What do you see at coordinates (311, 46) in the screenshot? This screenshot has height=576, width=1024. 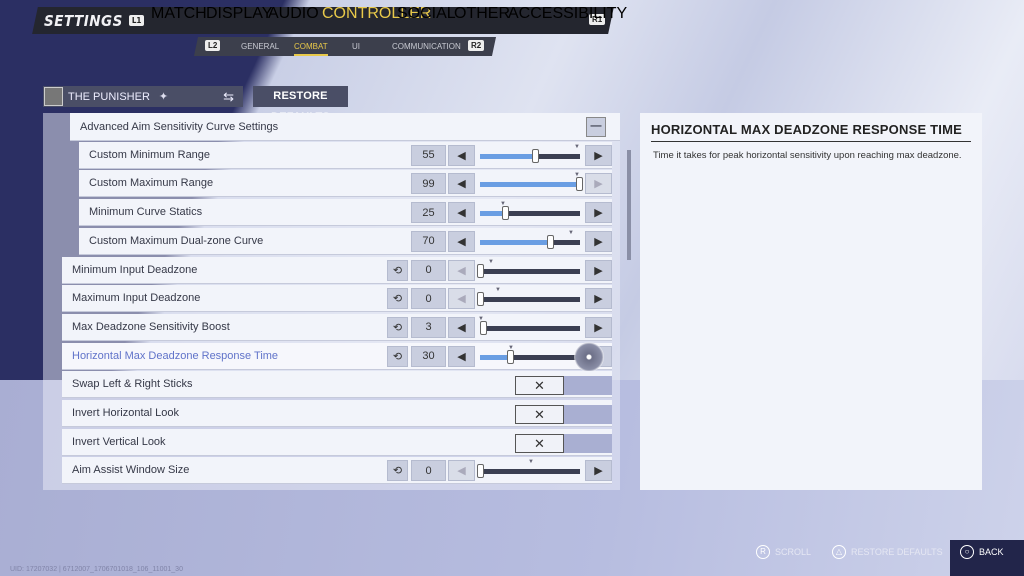 I see `subtab-combat: COMBAT` at bounding box center [311, 46].